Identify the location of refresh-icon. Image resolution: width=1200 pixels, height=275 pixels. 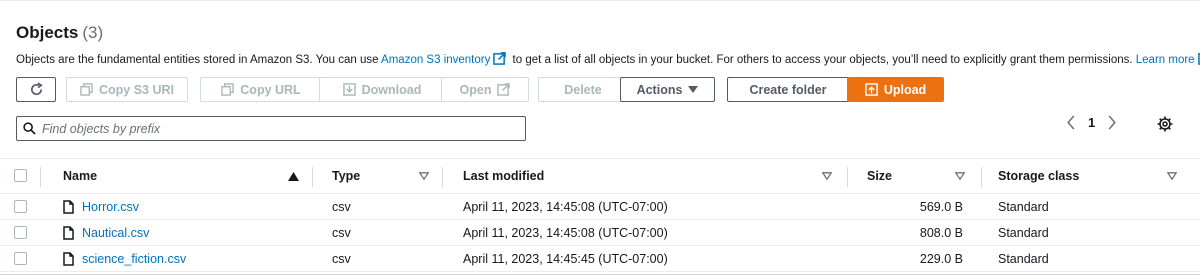
(36, 89).